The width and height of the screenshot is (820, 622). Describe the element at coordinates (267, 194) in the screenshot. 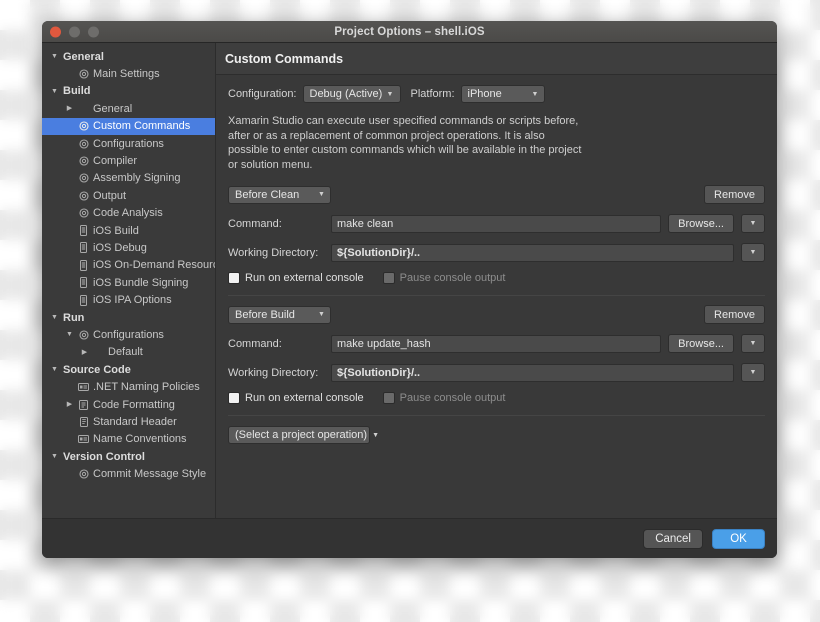

I see `command-stage-value: Before Clean` at that location.